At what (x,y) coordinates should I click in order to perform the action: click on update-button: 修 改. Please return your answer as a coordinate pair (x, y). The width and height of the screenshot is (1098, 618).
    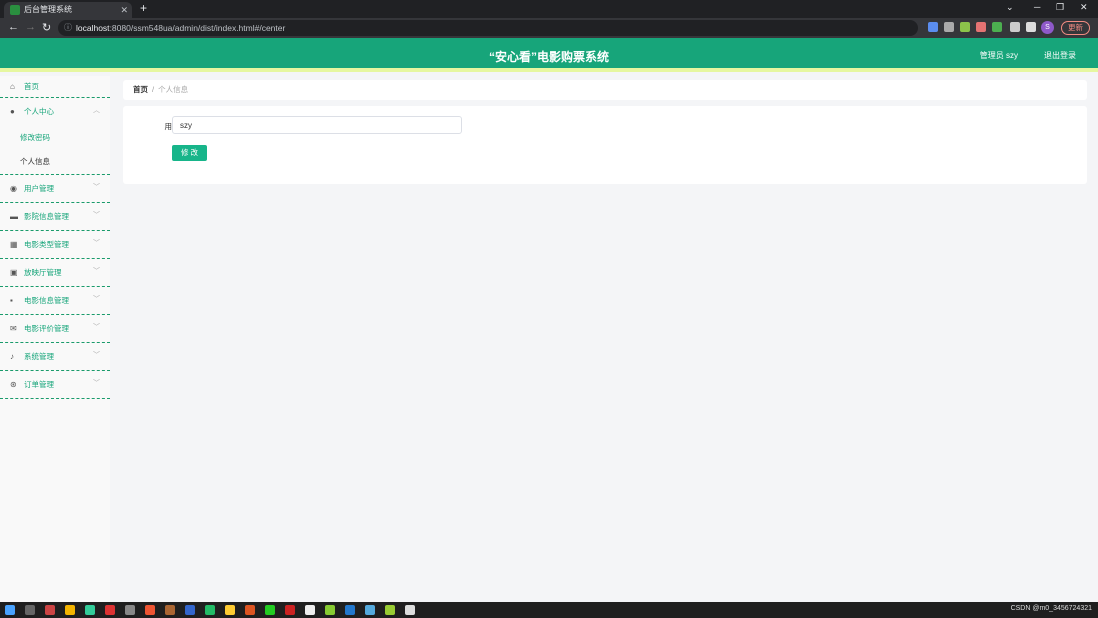
    Looking at the image, I should click on (189, 153).